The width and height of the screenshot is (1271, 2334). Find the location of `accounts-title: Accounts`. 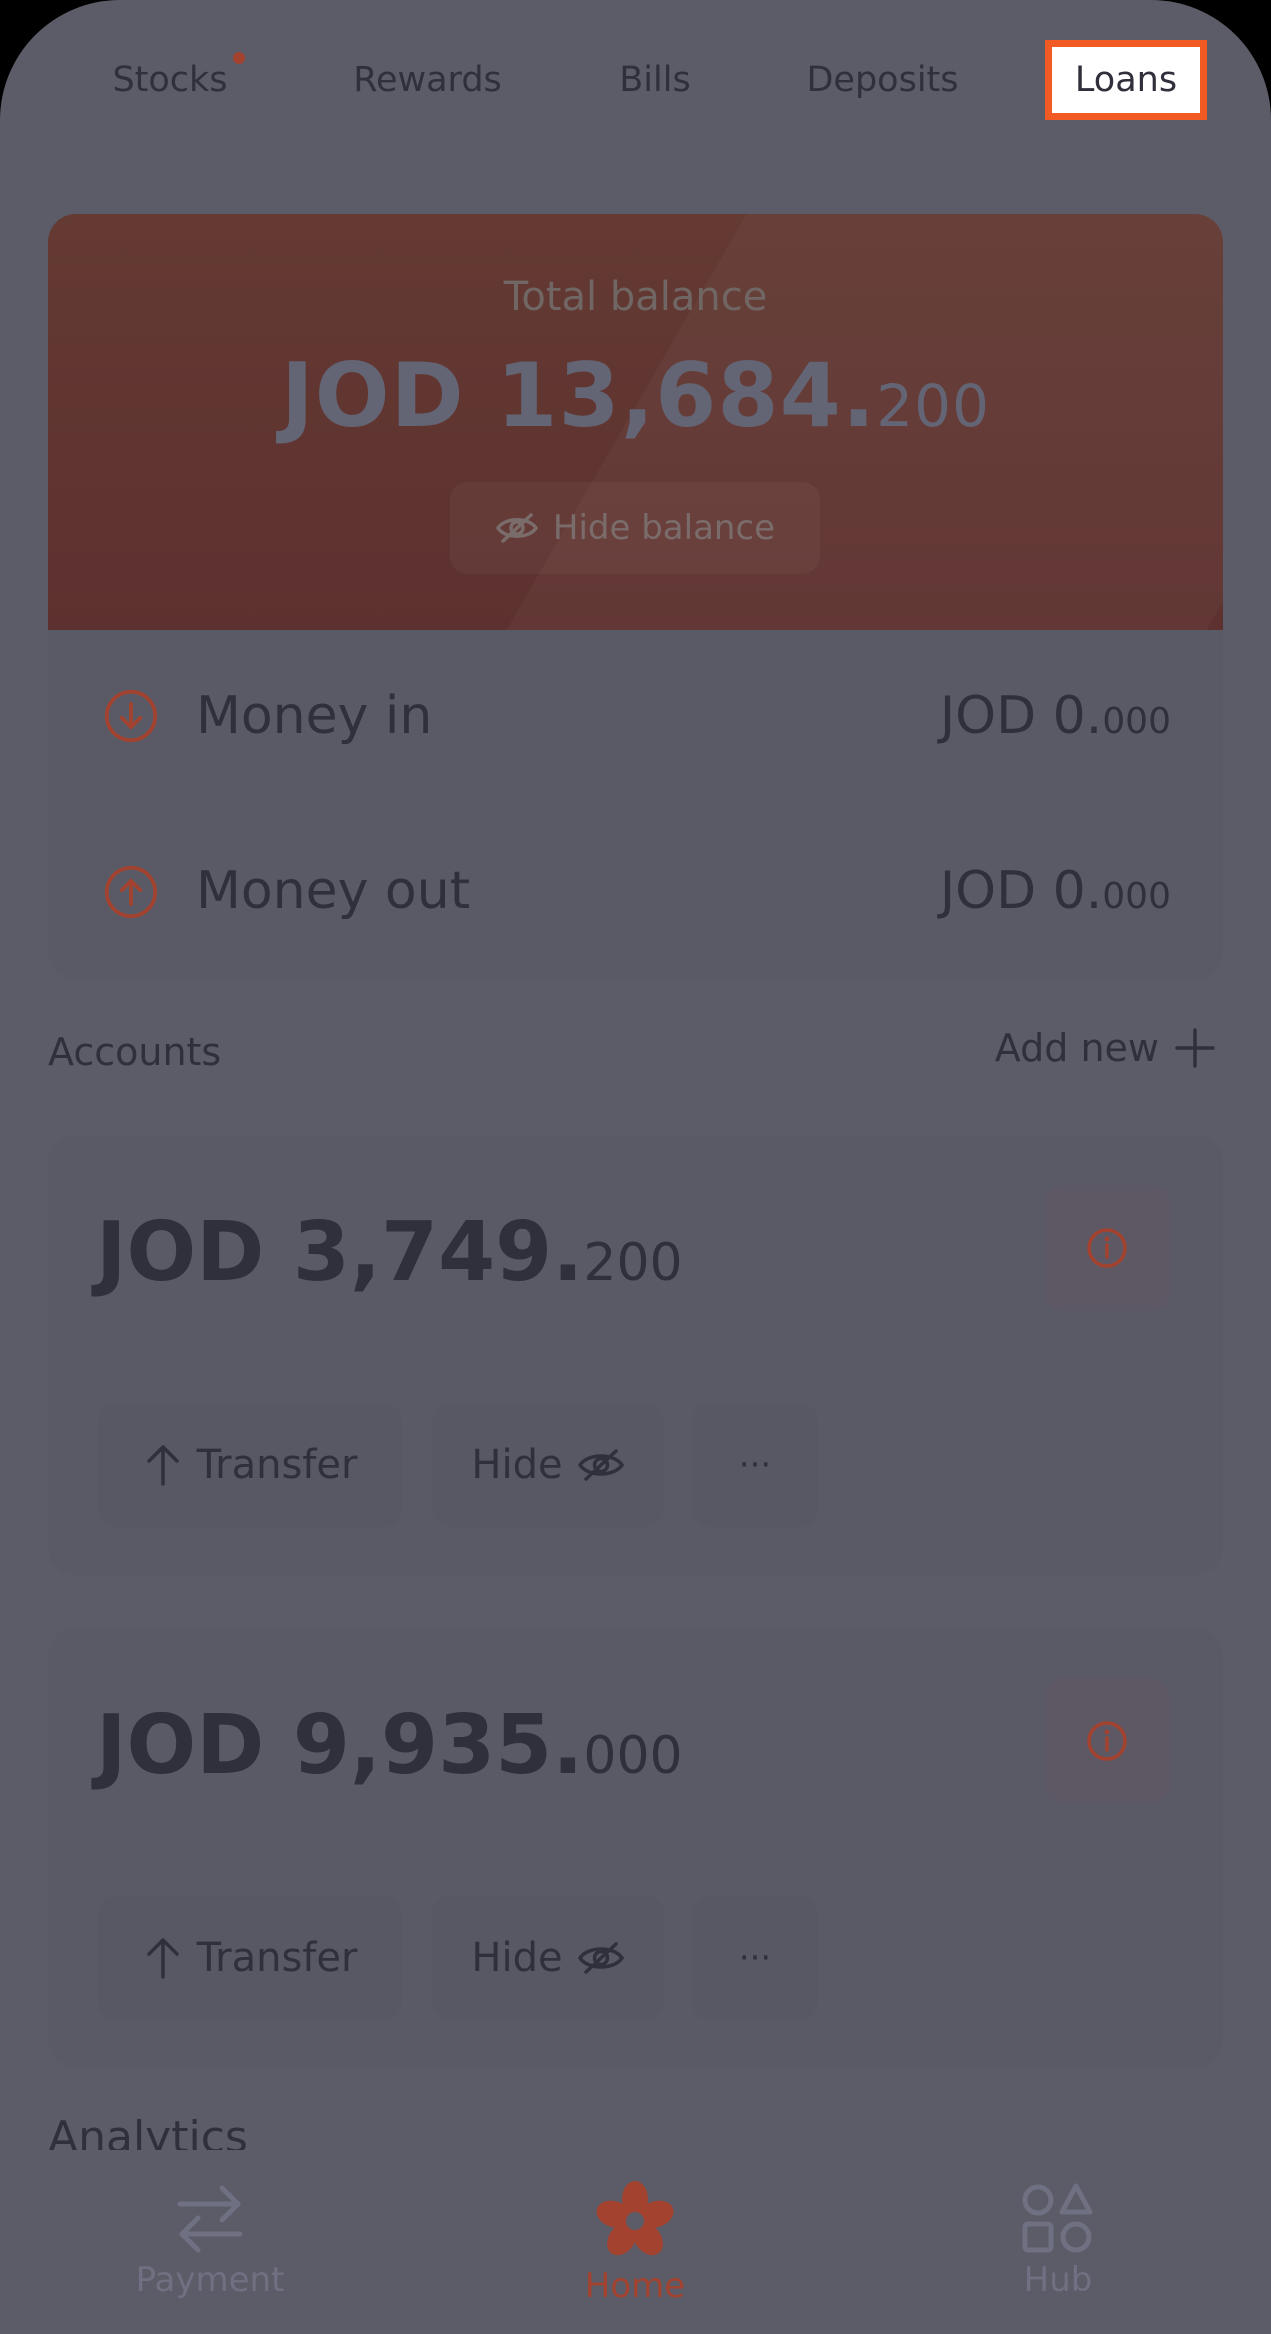

accounts-title: Accounts is located at coordinates (135, 1052).